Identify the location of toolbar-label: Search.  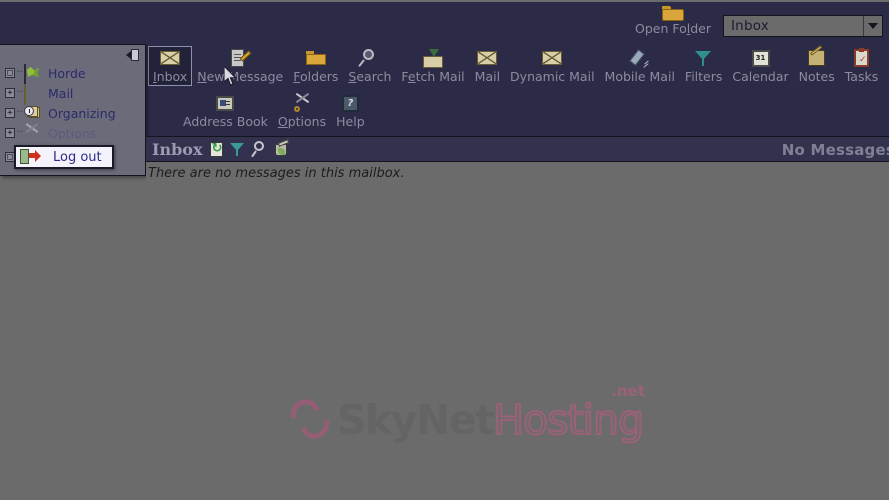
(370, 76).